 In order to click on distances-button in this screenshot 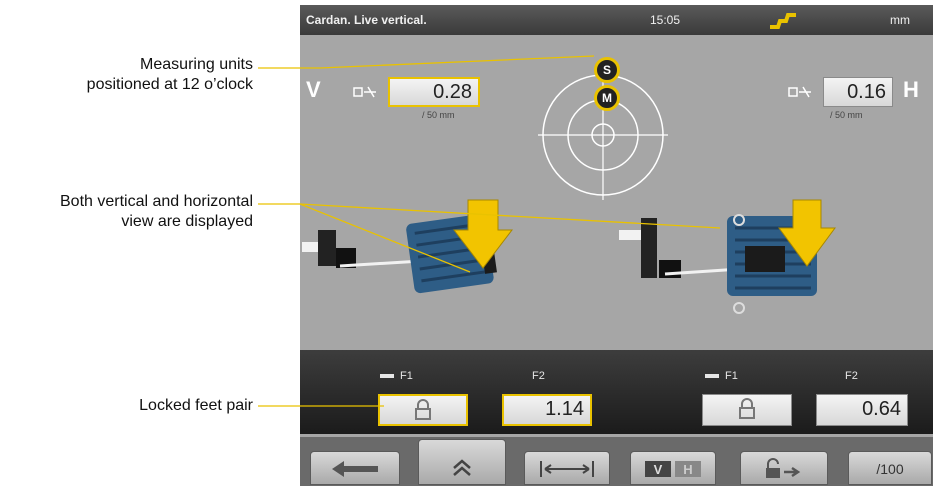, I will do `click(567, 468)`.